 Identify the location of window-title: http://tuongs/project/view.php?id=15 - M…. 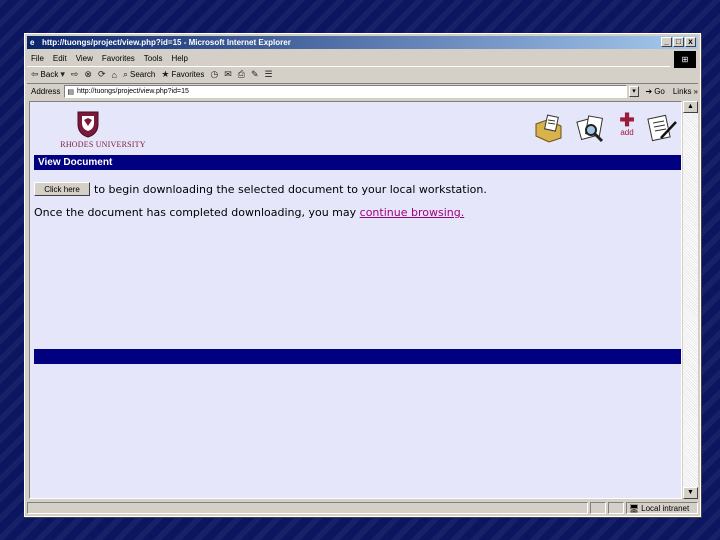
(166, 42).